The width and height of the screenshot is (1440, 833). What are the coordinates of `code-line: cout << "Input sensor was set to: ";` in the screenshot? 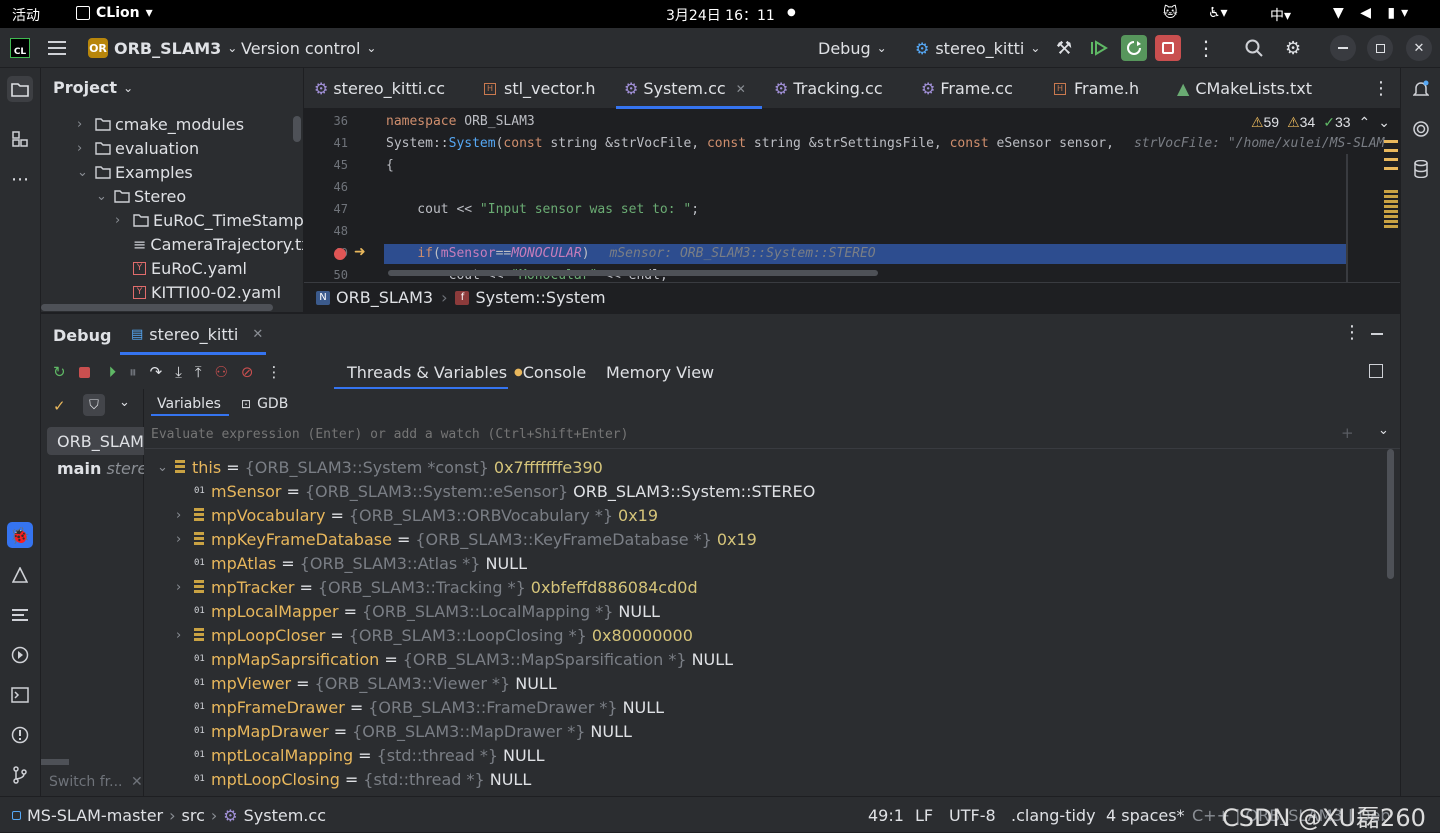 It's located at (542, 210).